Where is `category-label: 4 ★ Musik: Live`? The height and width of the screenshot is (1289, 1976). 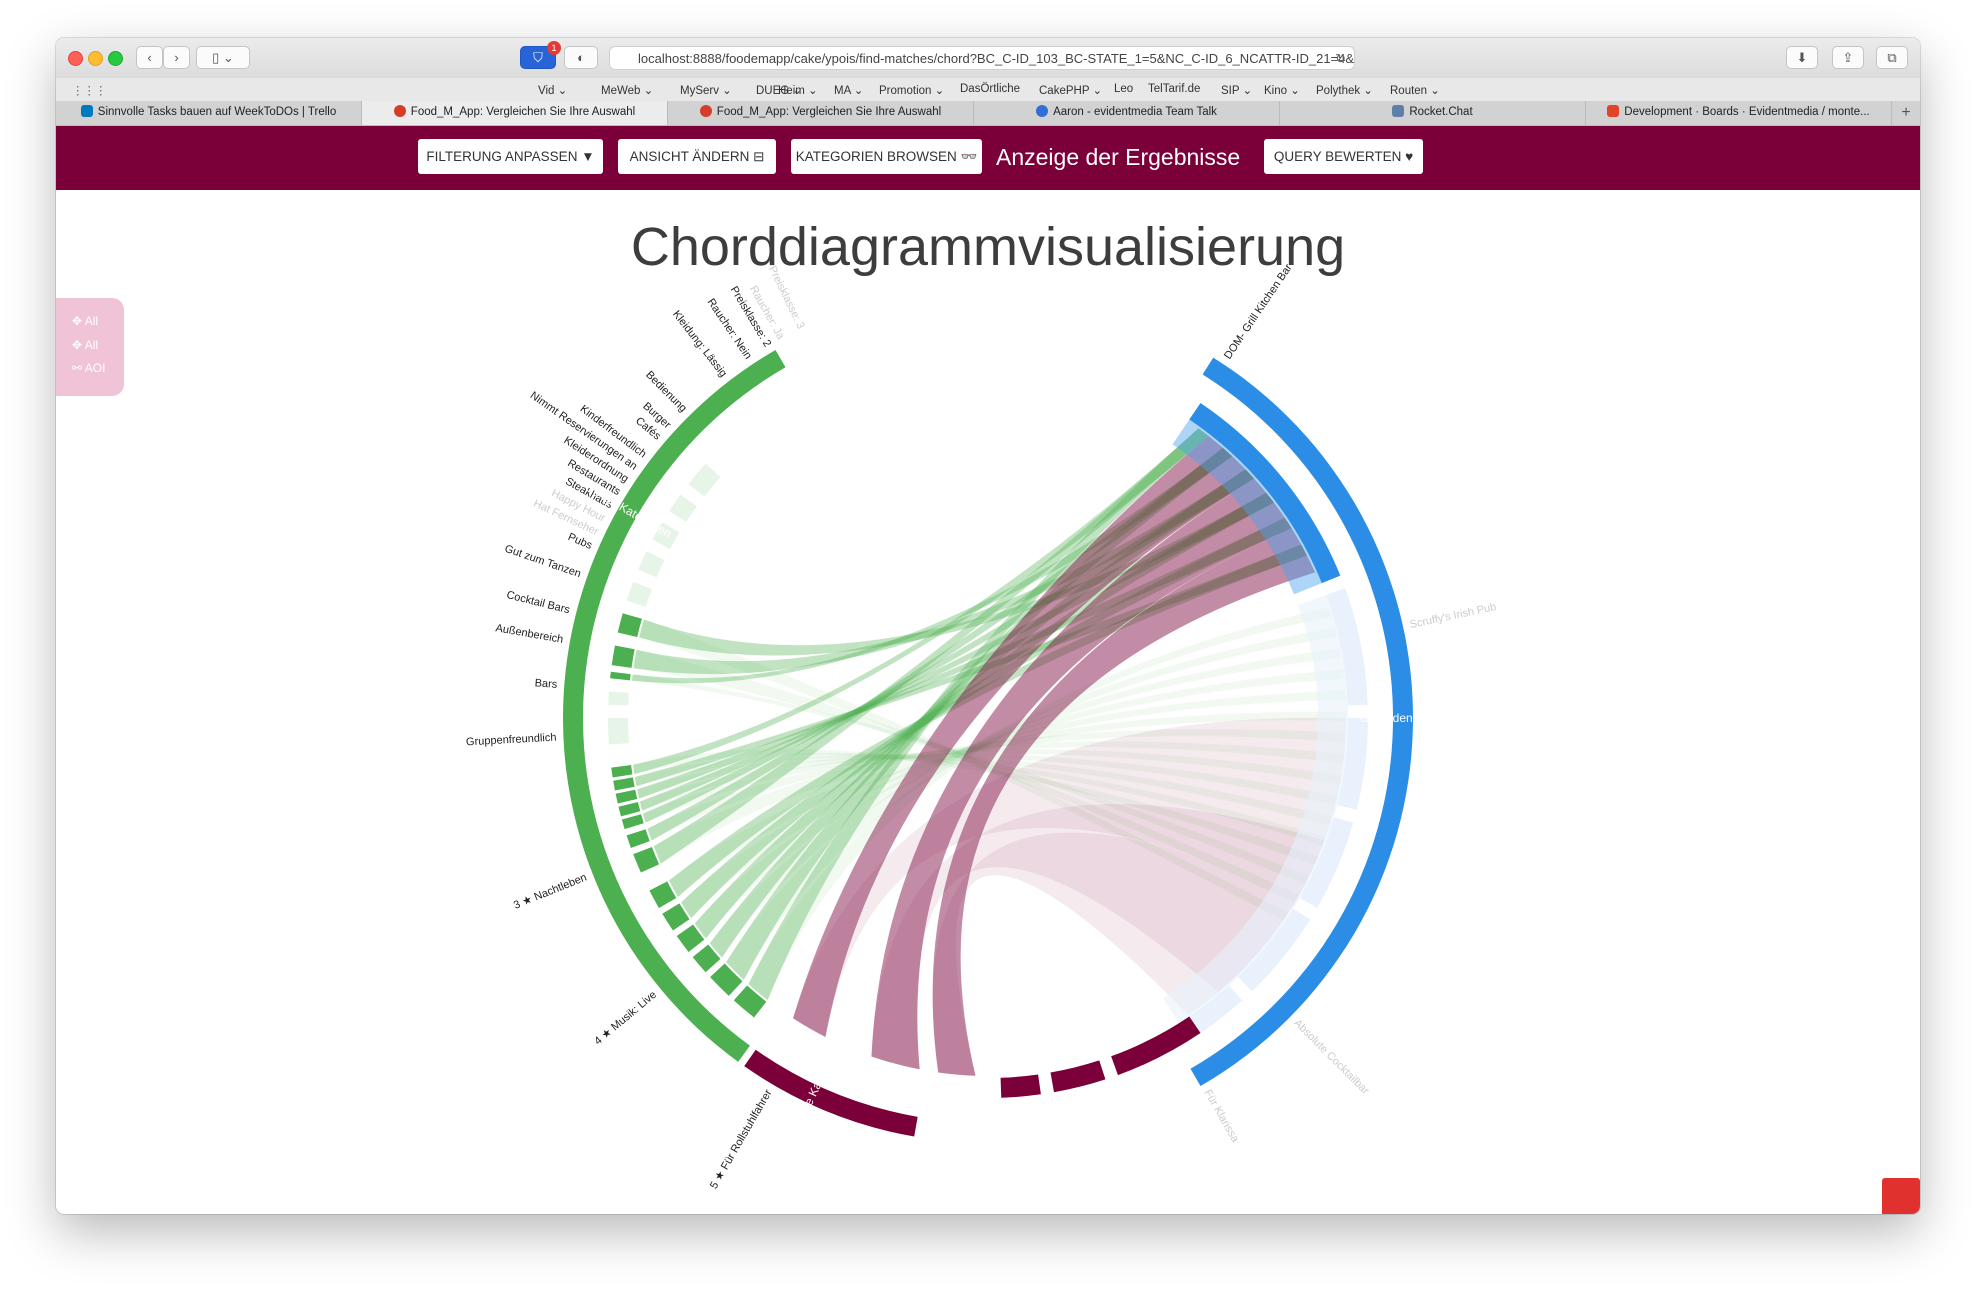
category-label: 4 ★ Musik: Live is located at coordinates (625, 1018).